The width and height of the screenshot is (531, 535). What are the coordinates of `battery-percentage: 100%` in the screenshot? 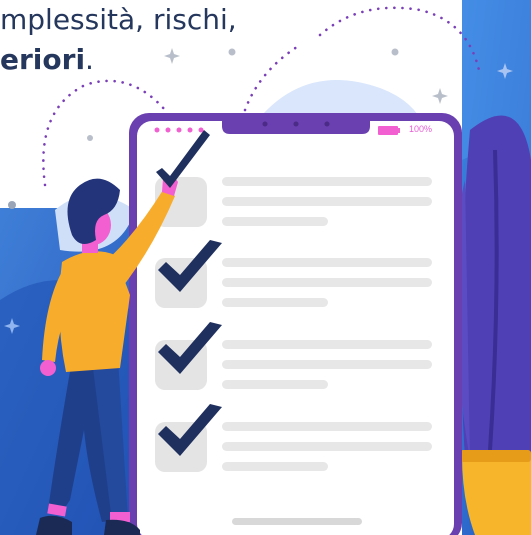 It's located at (421, 129).